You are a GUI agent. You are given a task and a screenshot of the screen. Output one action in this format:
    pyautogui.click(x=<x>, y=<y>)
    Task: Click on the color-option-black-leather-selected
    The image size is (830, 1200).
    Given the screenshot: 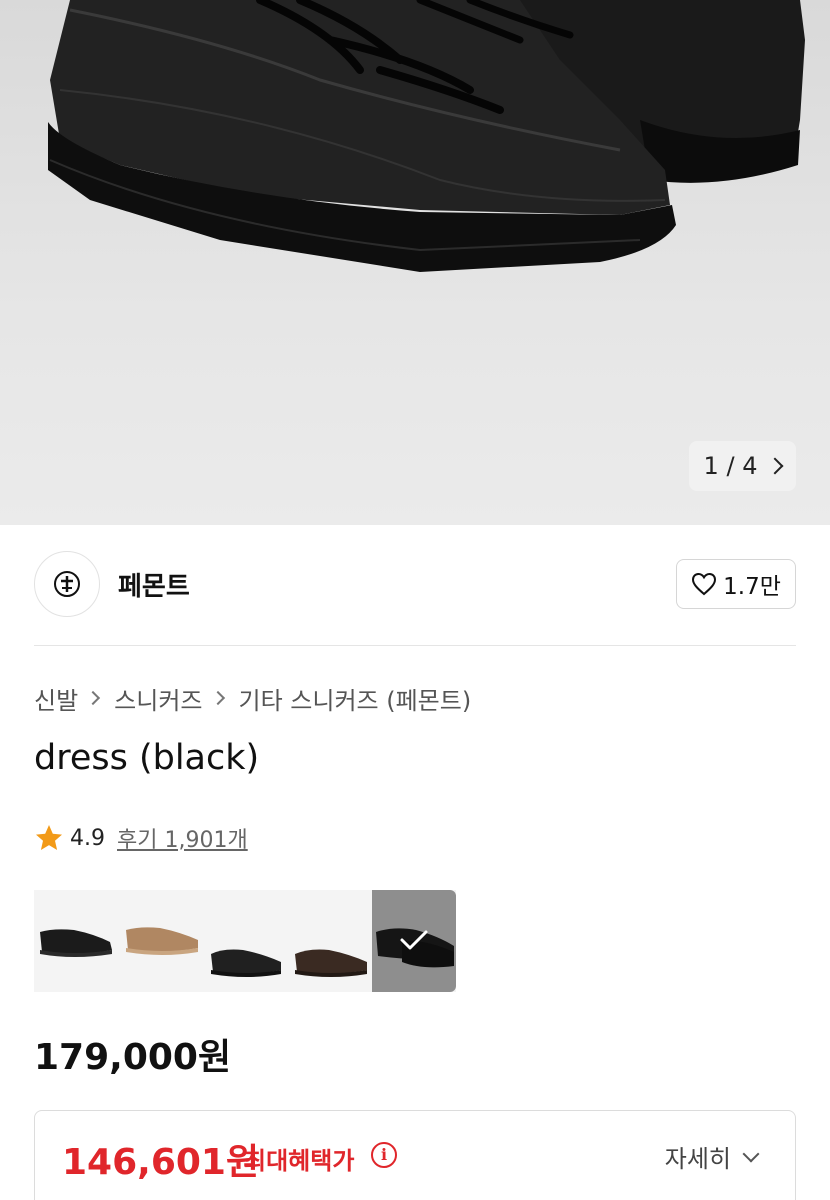 What is the action you would take?
    pyautogui.click(x=413, y=941)
    